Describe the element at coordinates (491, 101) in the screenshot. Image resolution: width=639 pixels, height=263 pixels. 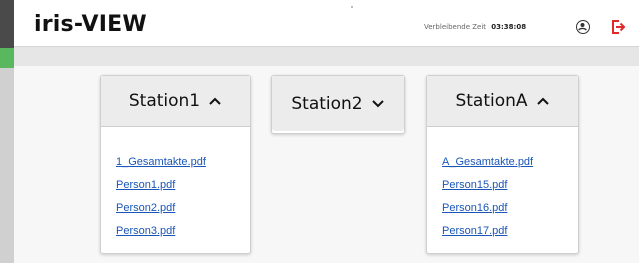
I see `station-title: StationA` at that location.